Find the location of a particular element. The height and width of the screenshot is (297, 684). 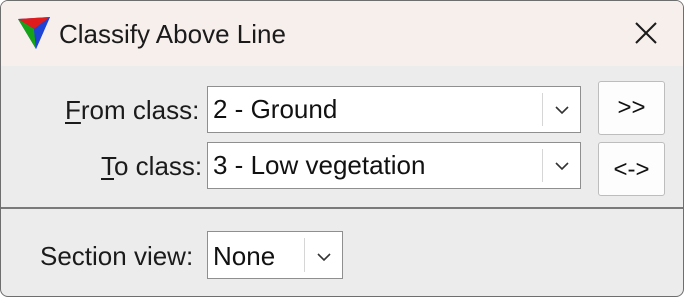

section-view-select: None is located at coordinates (275, 255).